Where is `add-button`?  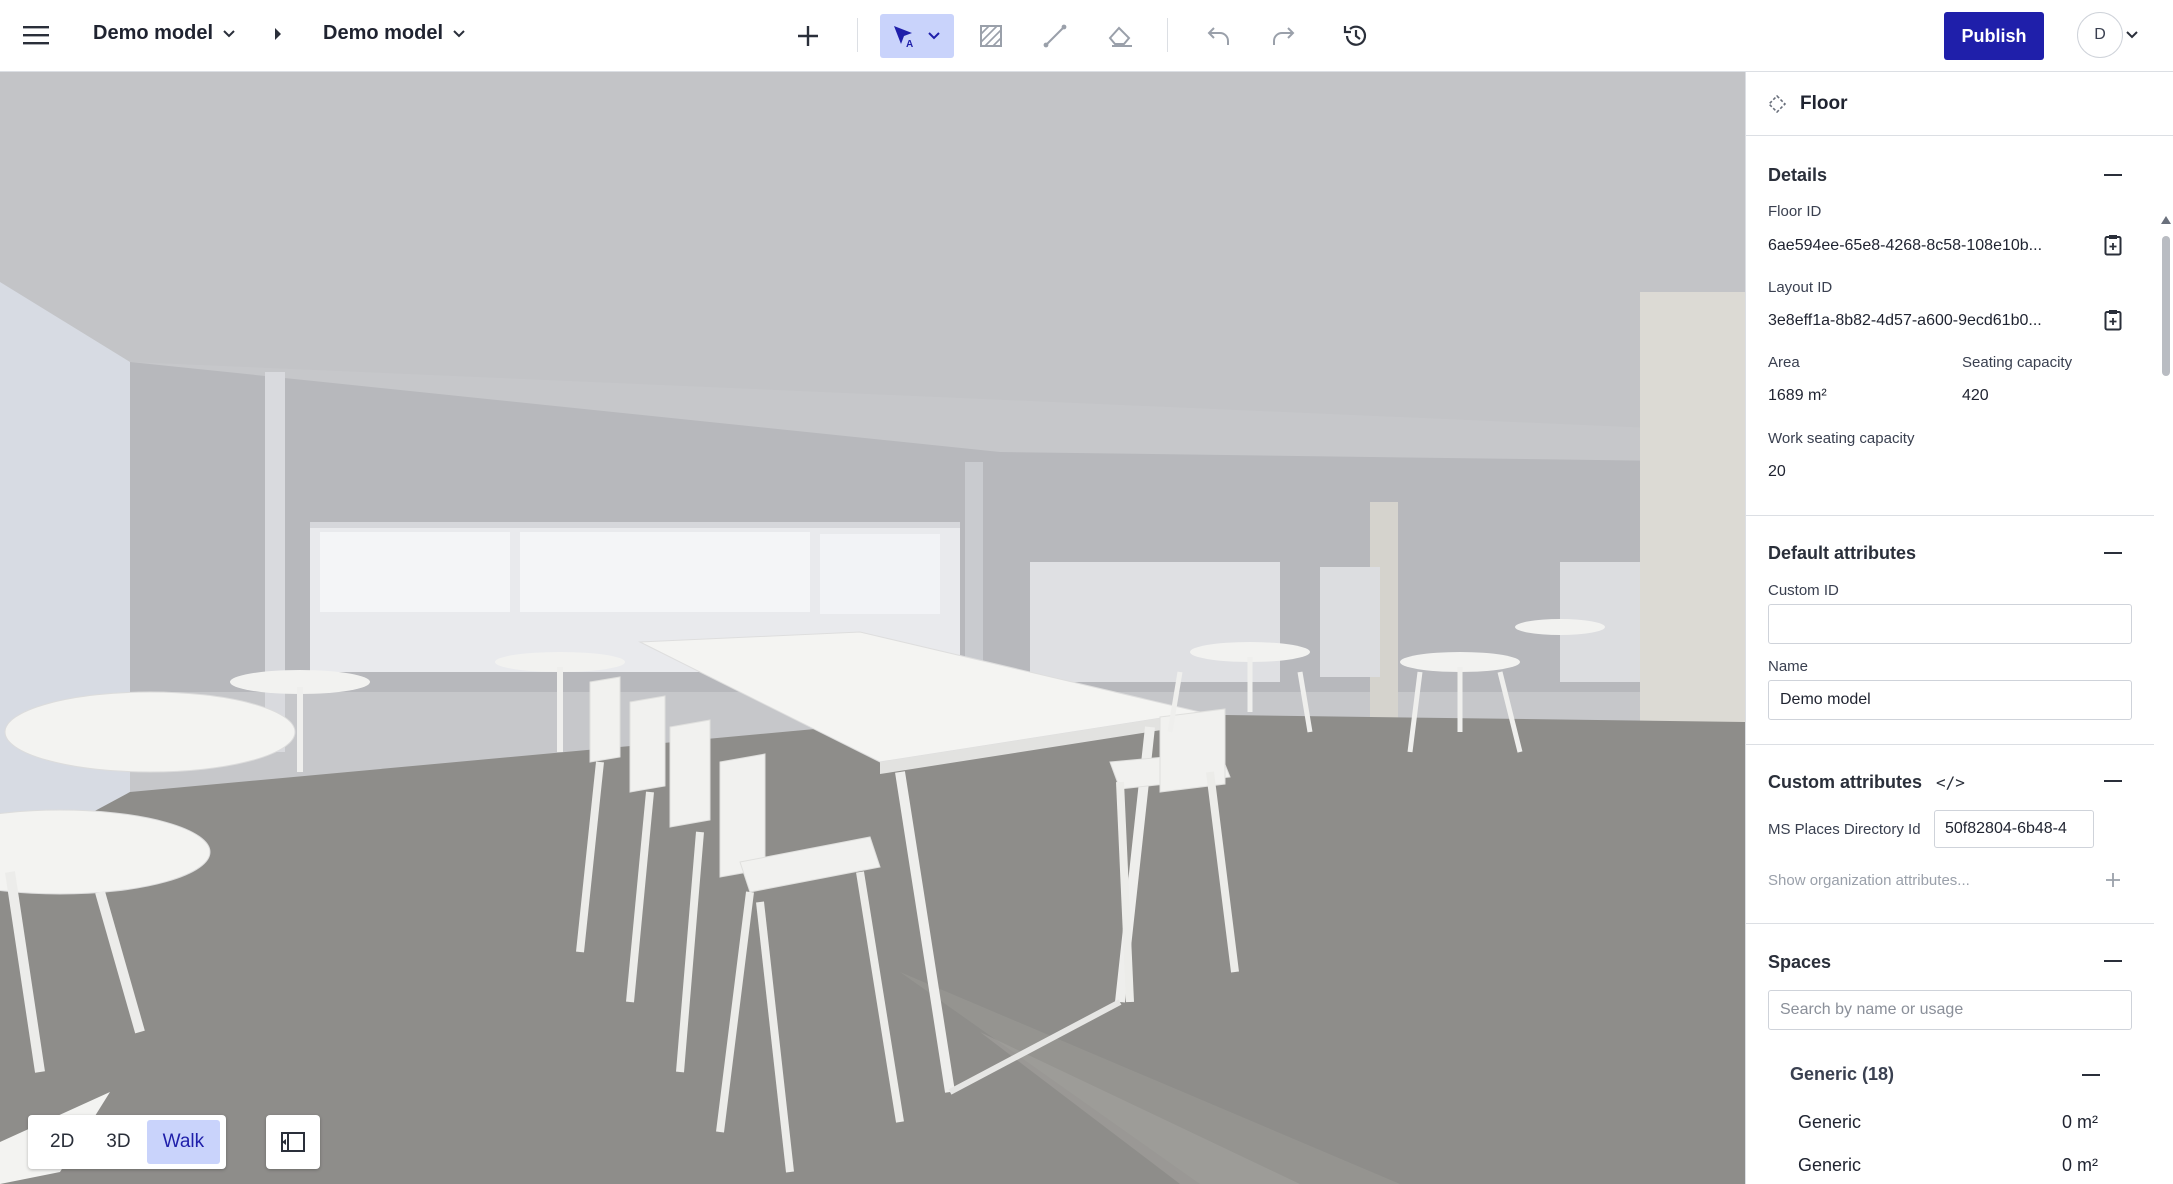
add-button is located at coordinates (808, 36).